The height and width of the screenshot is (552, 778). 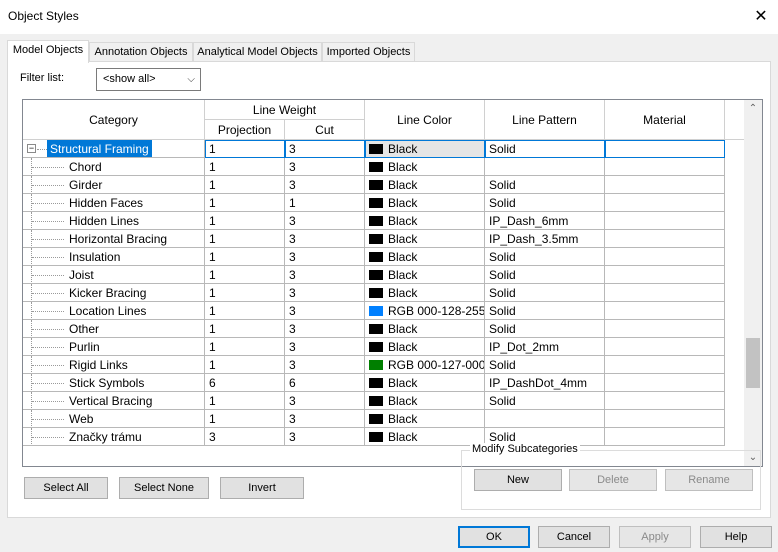 I want to click on table-row: Chord 1 3 Black, so click(x=384, y=167).